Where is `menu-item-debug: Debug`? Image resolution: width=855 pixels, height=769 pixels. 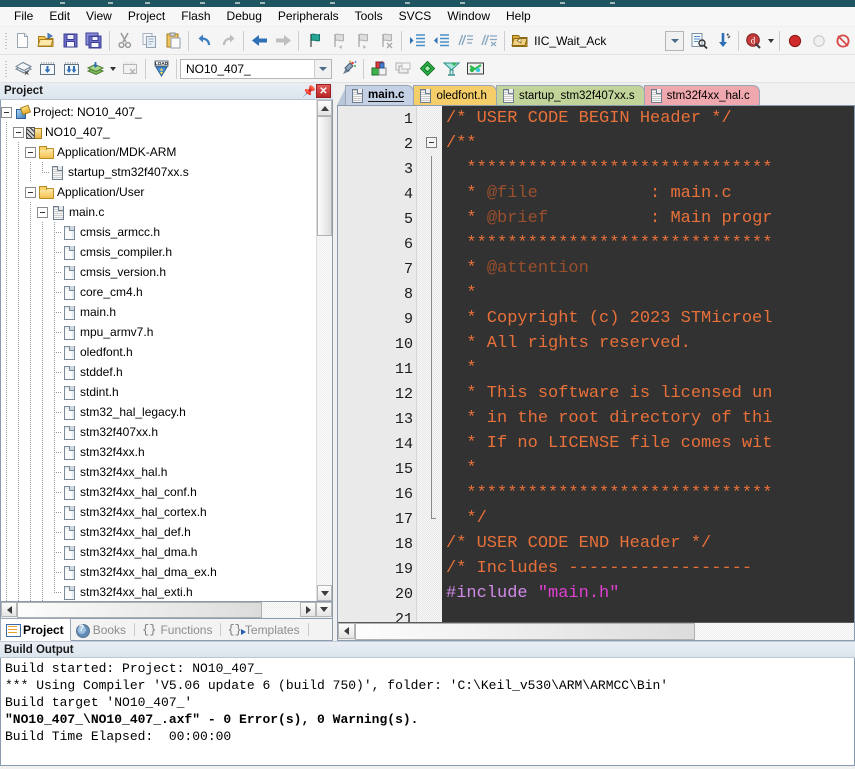 menu-item-debug: Debug is located at coordinates (244, 16).